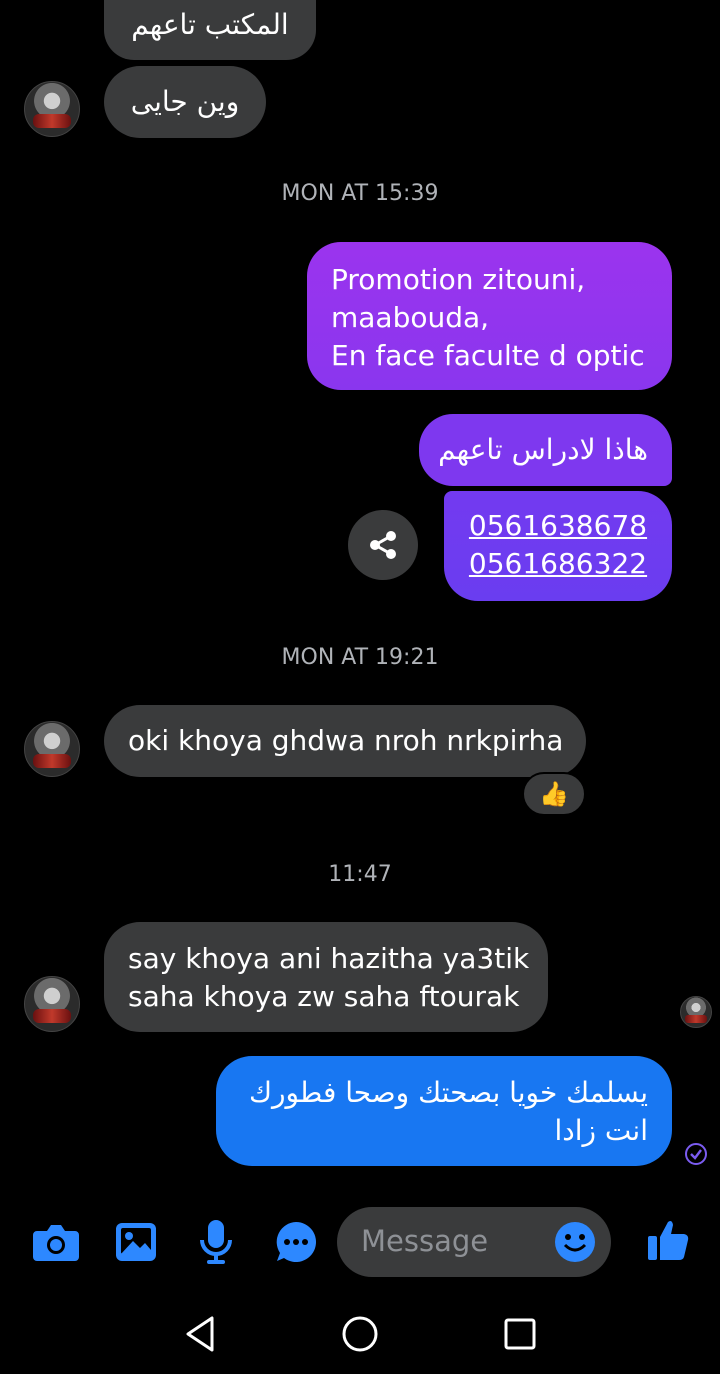 This screenshot has width=720, height=1374. What do you see at coordinates (448, 1092) in the screenshot?
I see `message-line: يسلمك خويا بصحتك وصحا فطورك` at bounding box center [448, 1092].